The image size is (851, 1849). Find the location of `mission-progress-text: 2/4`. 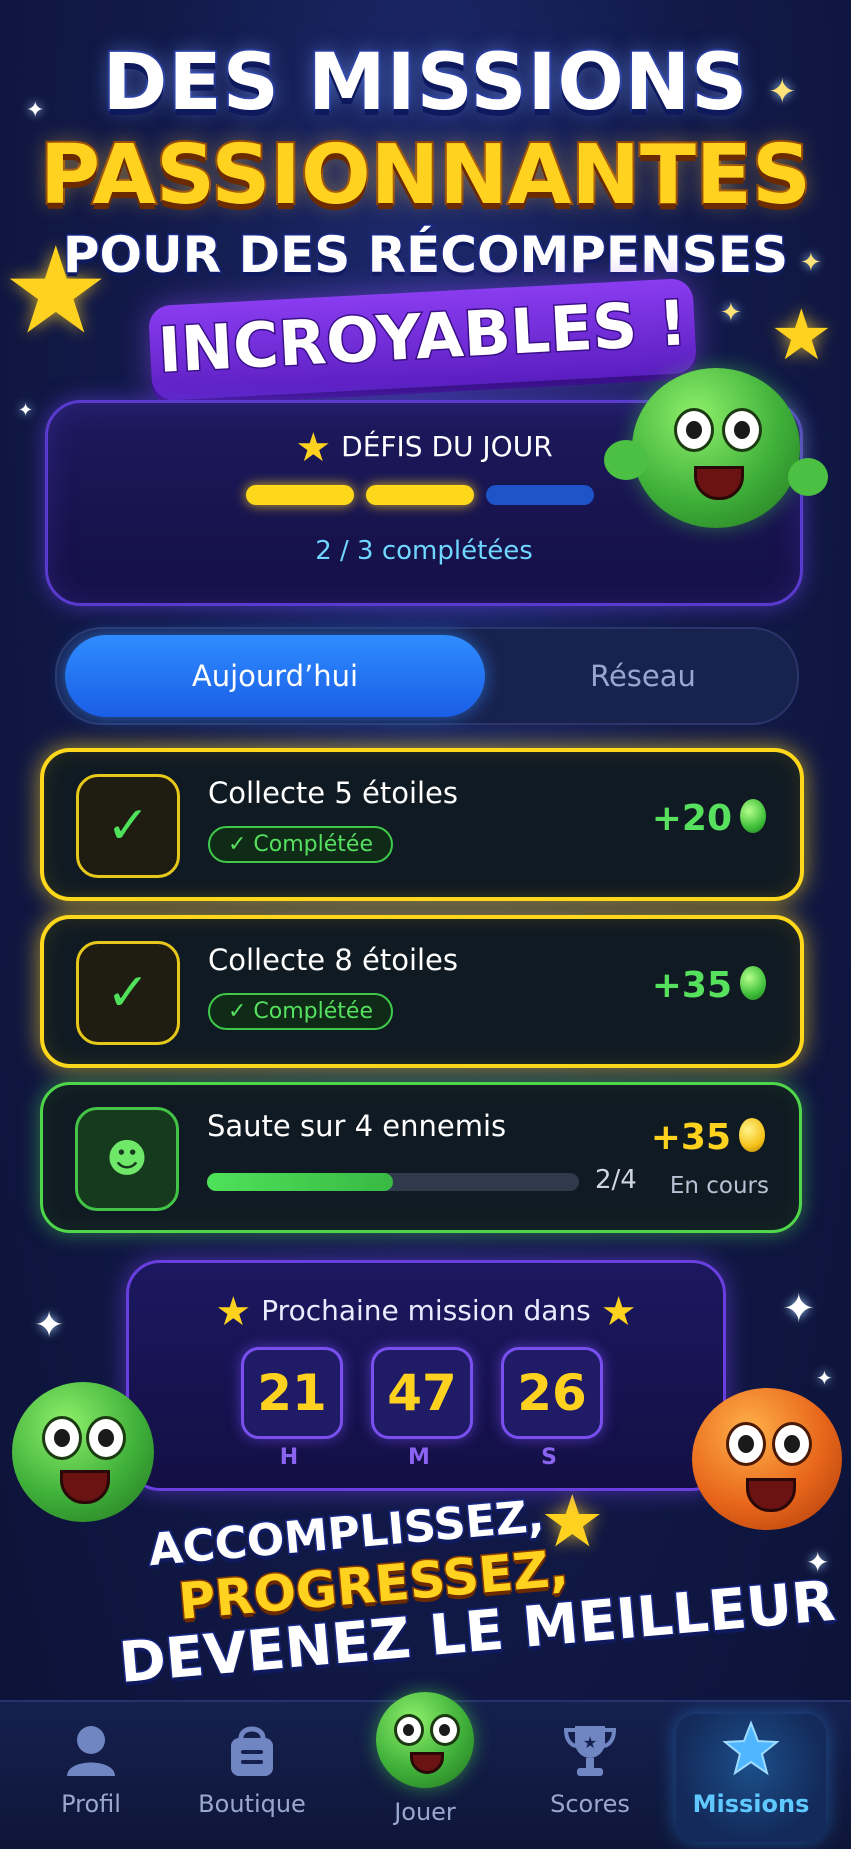

mission-progress-text: 2/4 is located at coordinates (616, 1180).